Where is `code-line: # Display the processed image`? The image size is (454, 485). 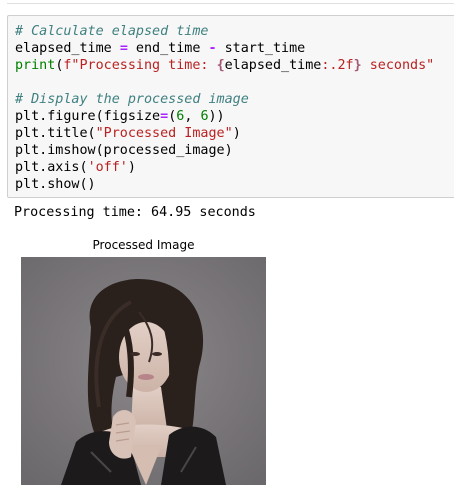
code-line: # Display the processed image is located at coordinates (132, 99).